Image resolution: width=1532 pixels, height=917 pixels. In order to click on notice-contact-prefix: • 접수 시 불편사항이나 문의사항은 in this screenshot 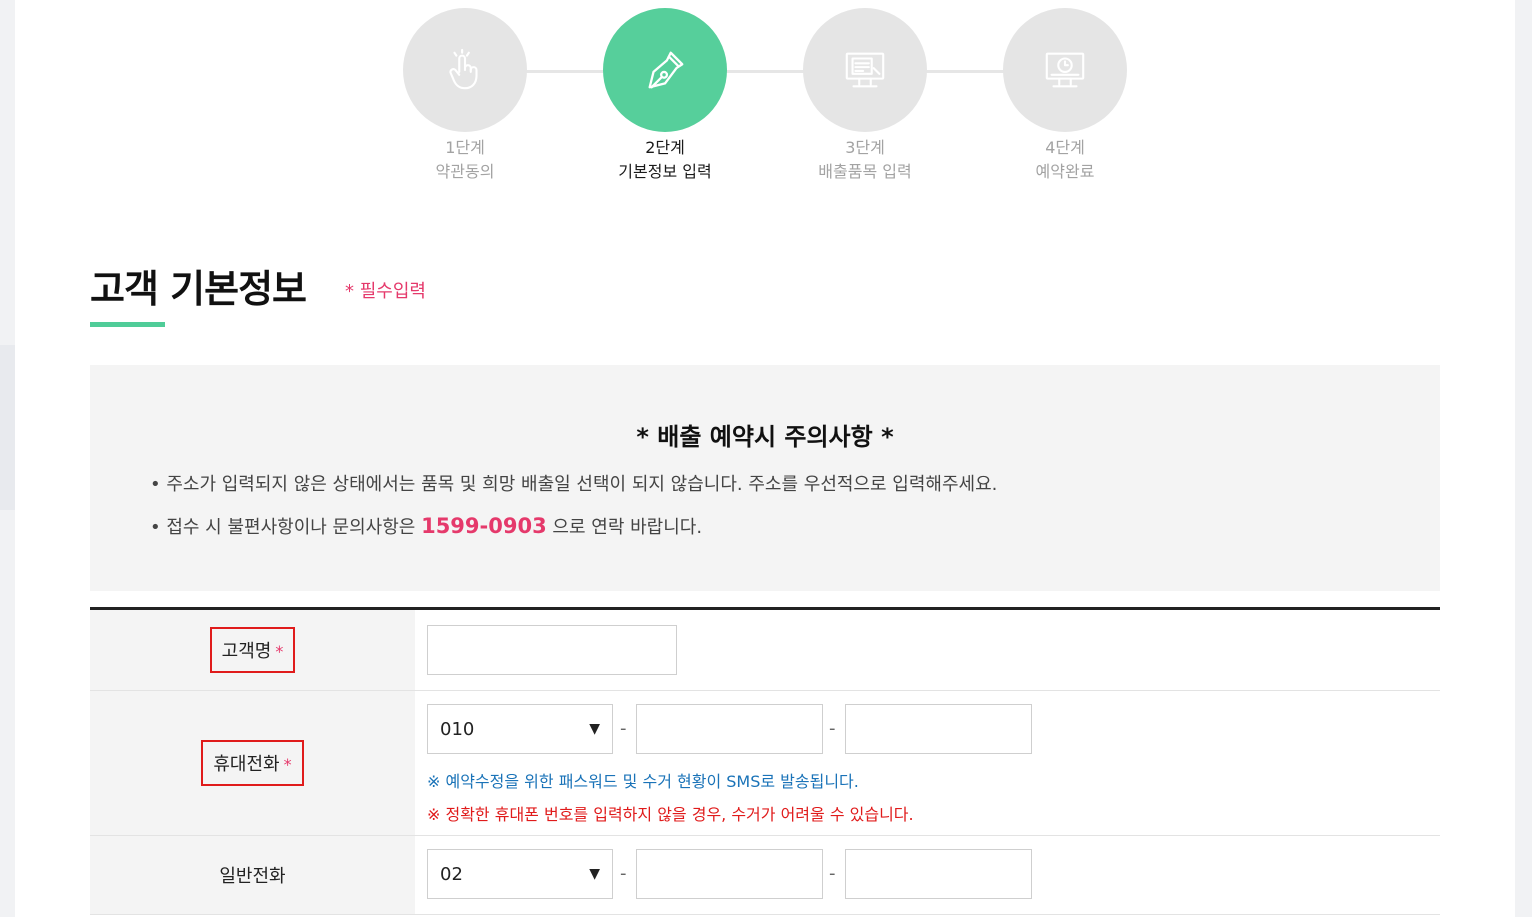, I will do `click(286, 527)`.